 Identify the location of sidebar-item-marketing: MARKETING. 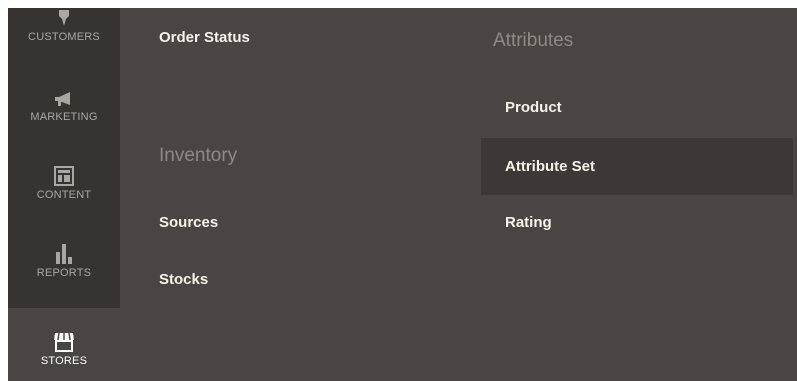
(64, 114).